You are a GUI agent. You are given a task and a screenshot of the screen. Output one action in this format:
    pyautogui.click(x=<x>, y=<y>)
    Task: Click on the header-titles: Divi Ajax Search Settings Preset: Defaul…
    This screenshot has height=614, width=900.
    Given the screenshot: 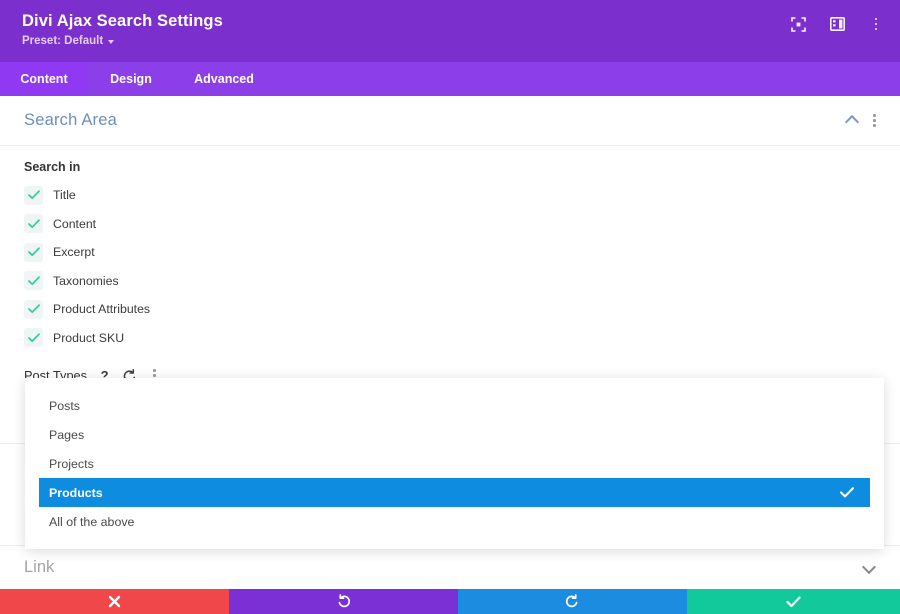 What is the action you would take?
    pyautogui.click(x=394, y=23)
    